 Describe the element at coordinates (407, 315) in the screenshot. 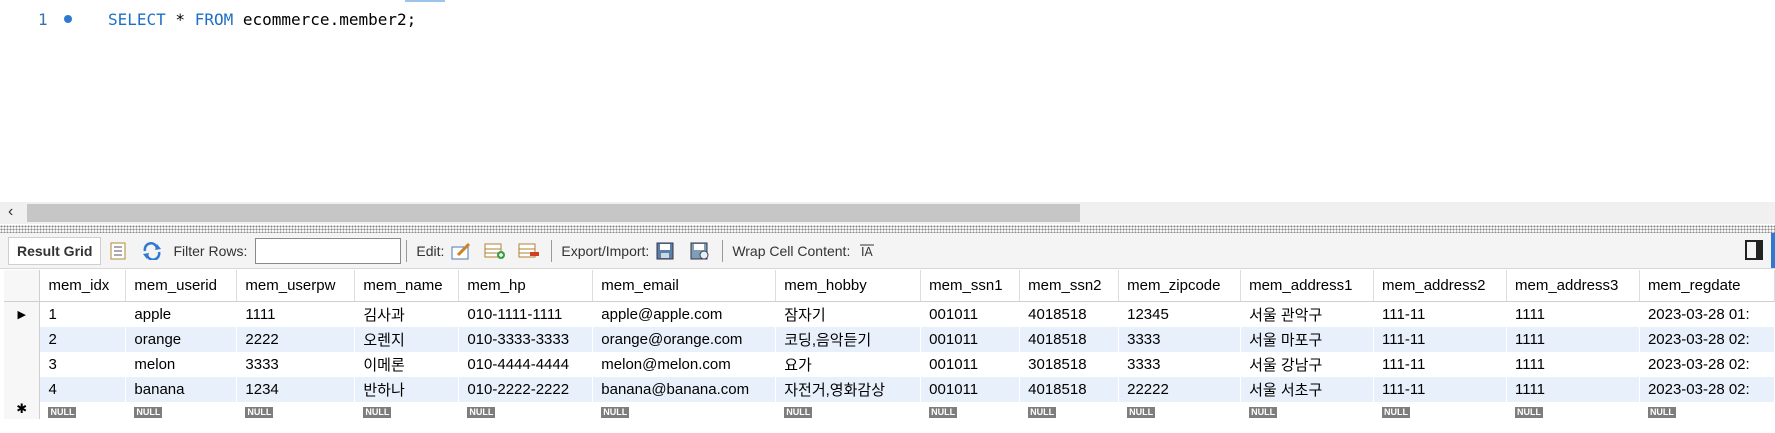

I see `table-cell: 김사과` at that location.